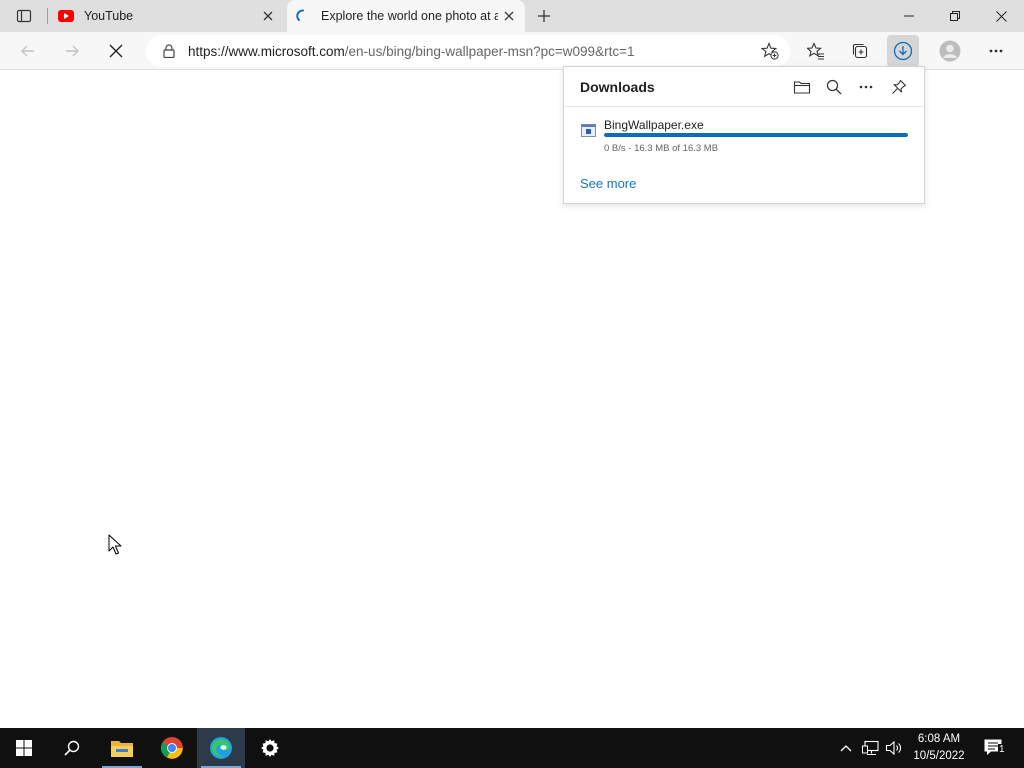 This screenshot has width=1024, height=768. Describe the element at coordinates (409, 16) in the screenshot. I see `tab-title: Explore the world one photo at a time` at that location.